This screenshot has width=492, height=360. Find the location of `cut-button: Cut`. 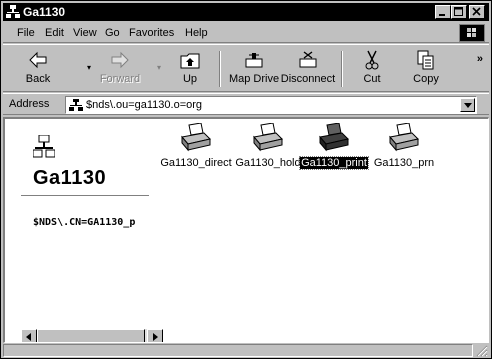

cut-button: Cut is located at coordinates (372, 69).